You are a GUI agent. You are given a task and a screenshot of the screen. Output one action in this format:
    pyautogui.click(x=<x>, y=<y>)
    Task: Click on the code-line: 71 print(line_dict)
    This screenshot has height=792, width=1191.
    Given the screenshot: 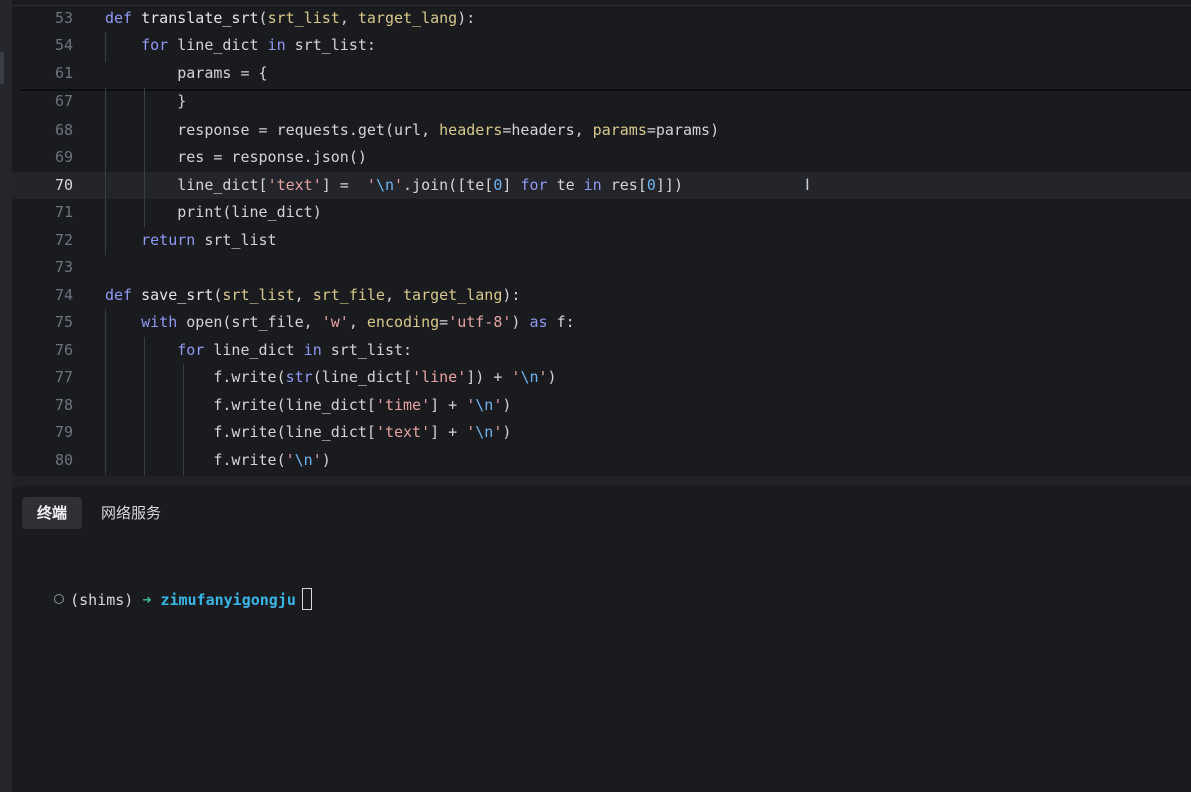 What is the action you would take?
    pyautogui.click(x=601, y=212)
    